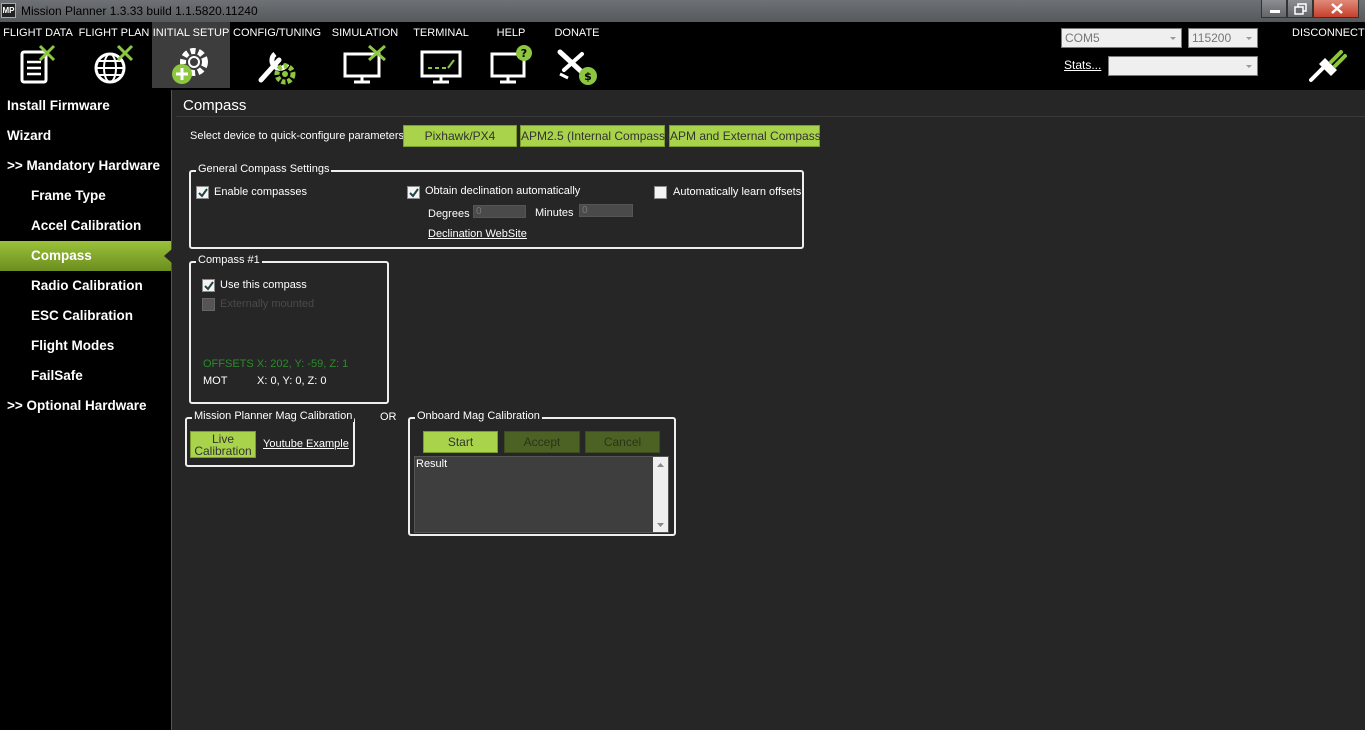  What do you see at coordinates (260, 192) in the screenshot?
I see `enable-compasses-label: Enable compasses` at bounding box center [260, 192].